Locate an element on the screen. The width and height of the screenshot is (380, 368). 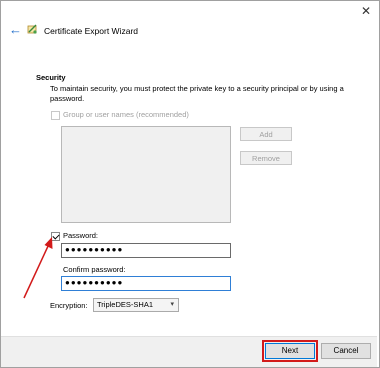
remove-button: Remove is located at coordinates (266, 158).